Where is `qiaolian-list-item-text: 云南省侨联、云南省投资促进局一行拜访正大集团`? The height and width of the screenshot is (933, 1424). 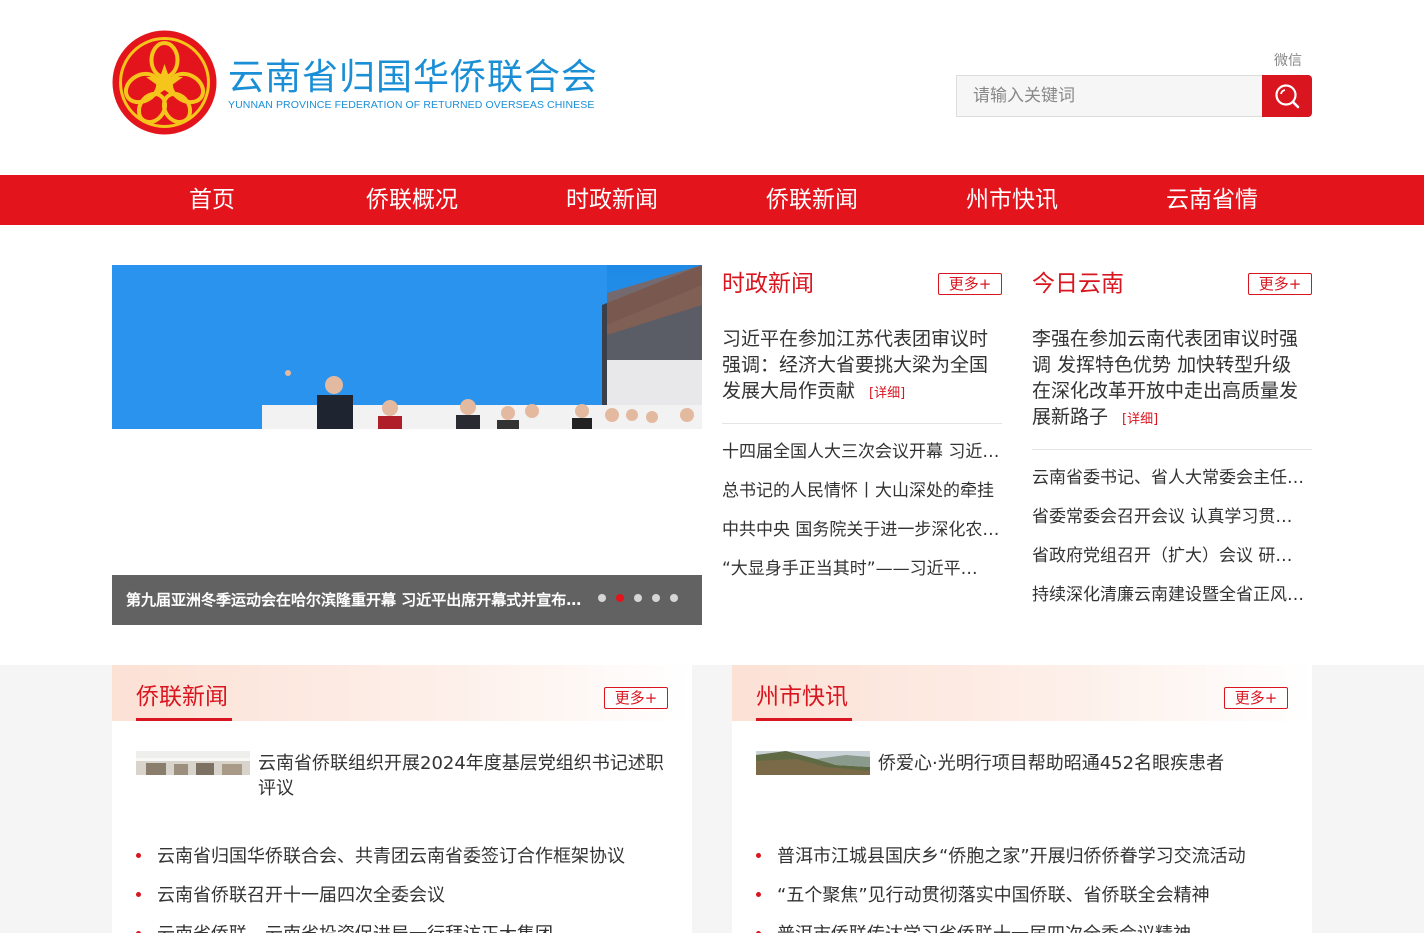 qiaolian-list-item-text: 云南省侨联、云南省投资促进局一行拜访正大集团 is located at coordinates (355, 928).